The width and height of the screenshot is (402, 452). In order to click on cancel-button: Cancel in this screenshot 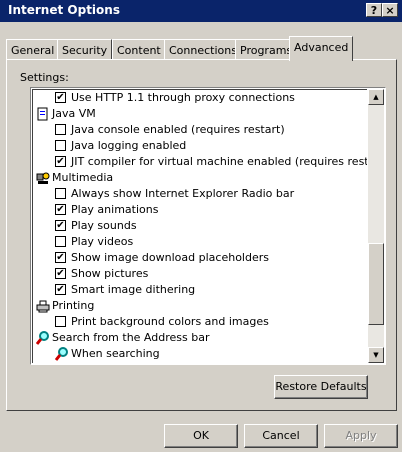, I will do `click(281, 436)`.